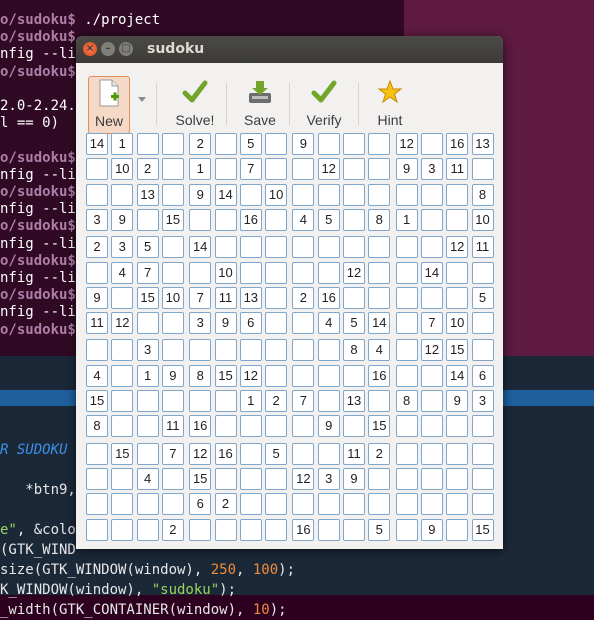 This screenshot has height=620, width=594. Describe the element at coordinates (260, 104) in the screenshot. I see `save-button: Save` at that location.